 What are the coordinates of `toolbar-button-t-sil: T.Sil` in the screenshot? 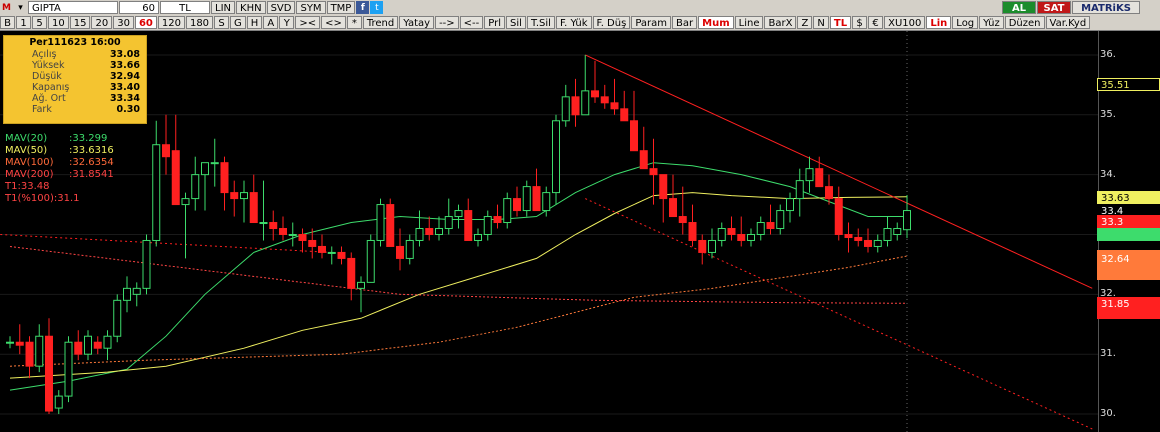 It's located at (540, 22).